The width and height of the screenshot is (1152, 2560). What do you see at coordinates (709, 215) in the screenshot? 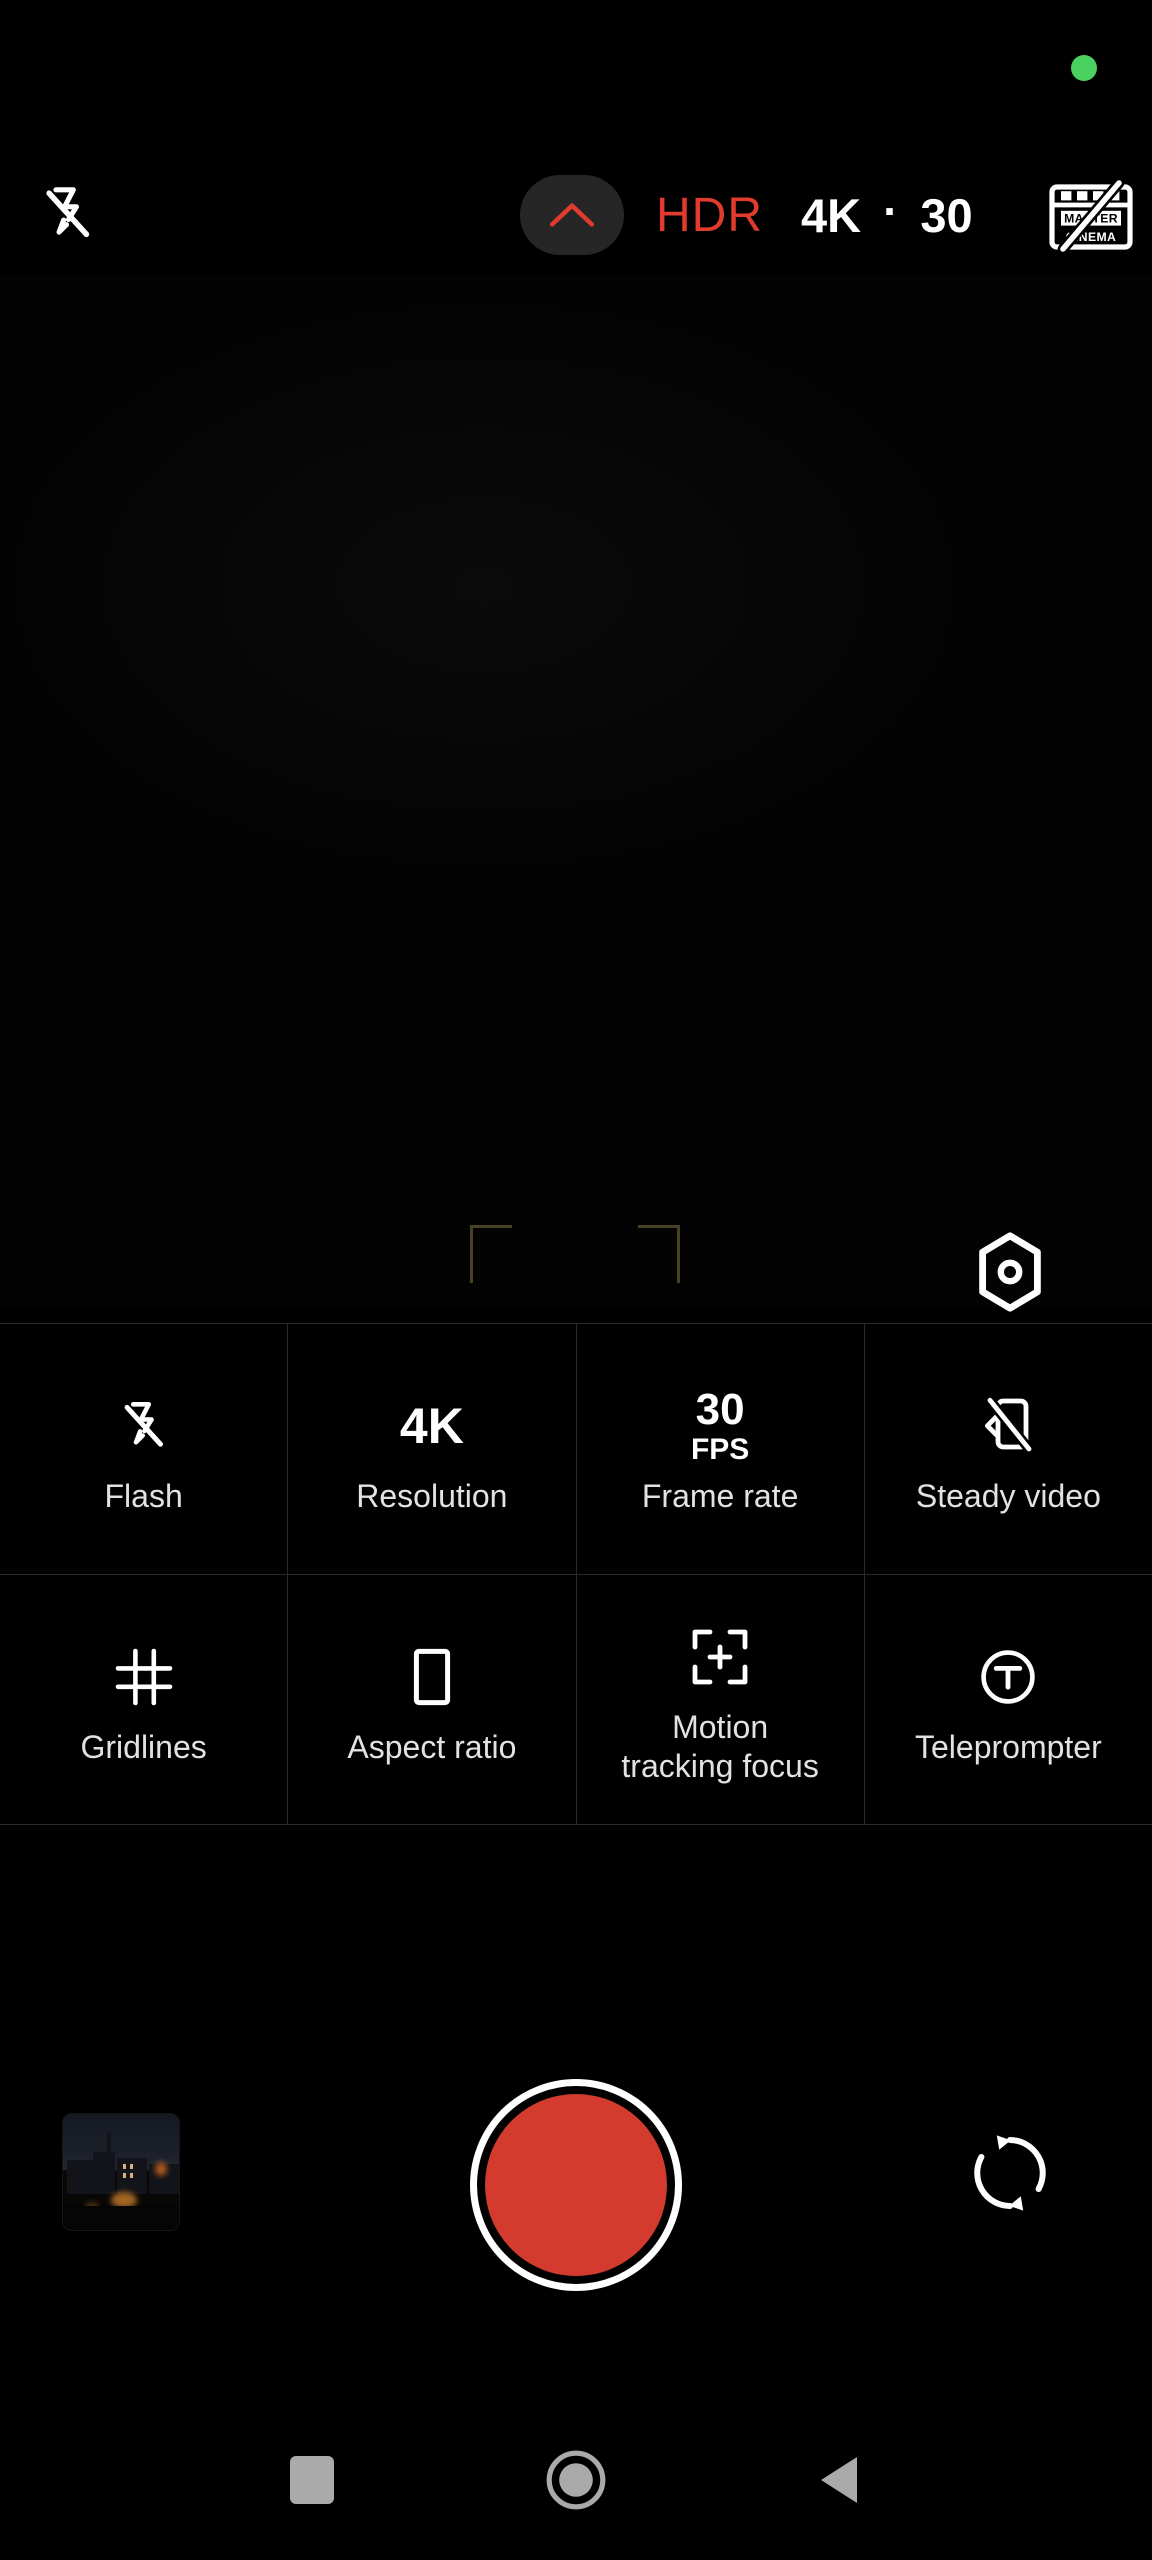
I see `hdr-label: HDR` at bounding box center [709, 215].